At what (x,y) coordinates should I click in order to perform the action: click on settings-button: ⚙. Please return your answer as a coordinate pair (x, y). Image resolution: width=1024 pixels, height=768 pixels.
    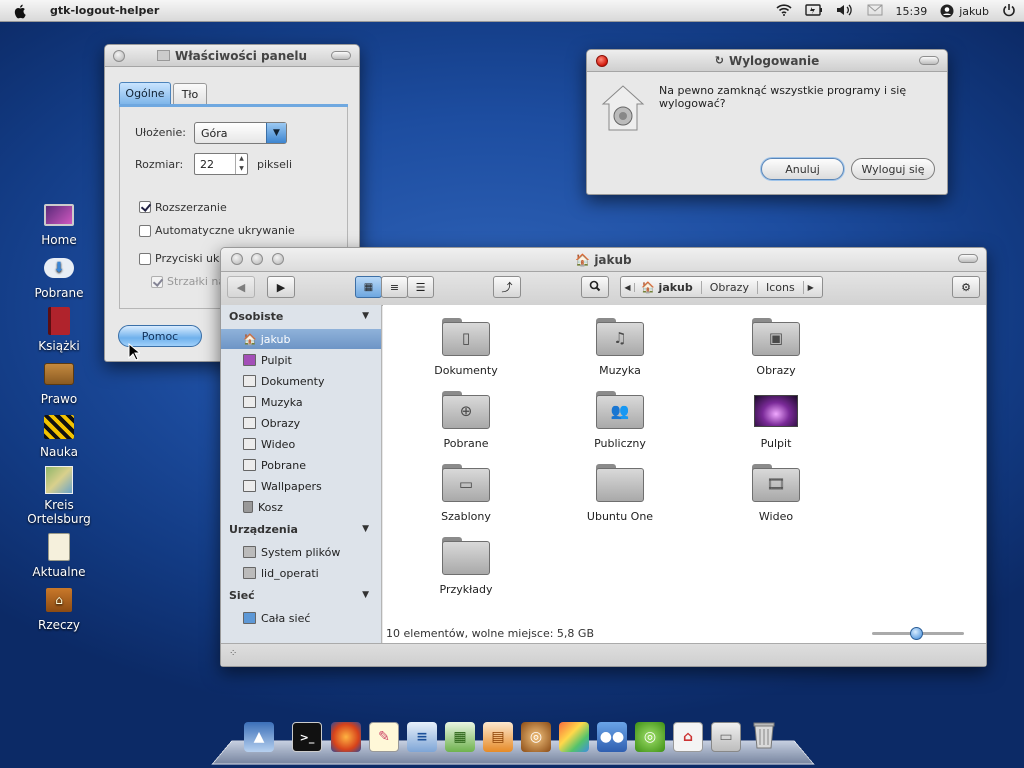
    Looking at the image, I should click on (966, 287).